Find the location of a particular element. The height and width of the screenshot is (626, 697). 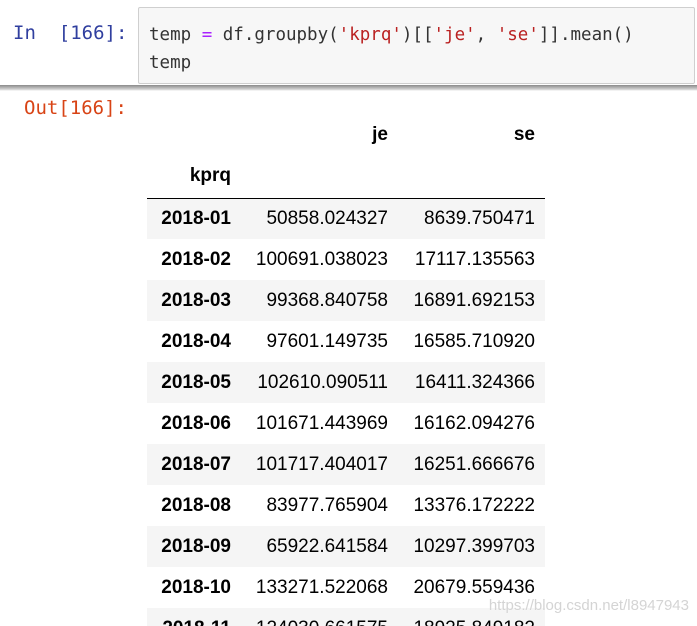

row-index: 2018-10 is located at coordinates (196, 587).